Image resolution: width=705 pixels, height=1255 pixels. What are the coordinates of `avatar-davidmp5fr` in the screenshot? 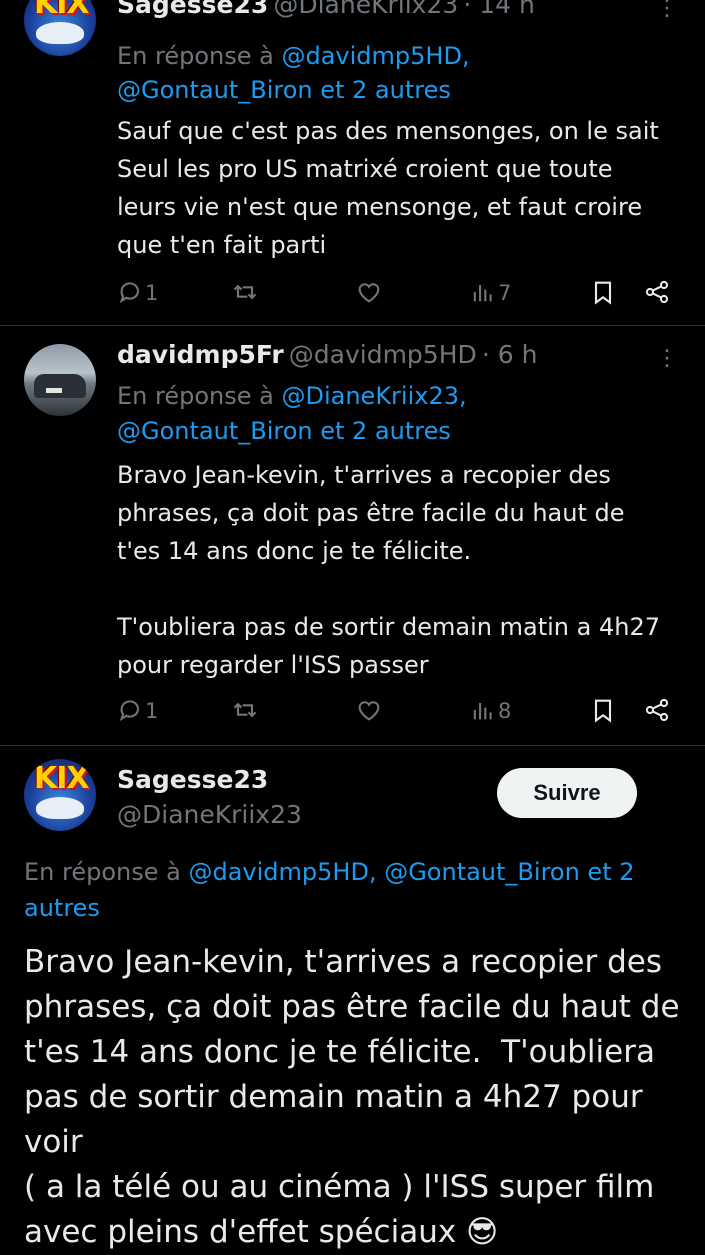 It's located at (60, 380).